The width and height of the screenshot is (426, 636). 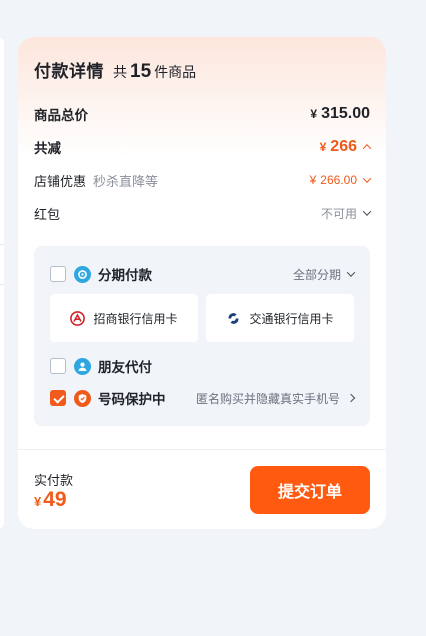 I want to click on shop-discount-title: 店铺优惠, so click(x=60, y=181).